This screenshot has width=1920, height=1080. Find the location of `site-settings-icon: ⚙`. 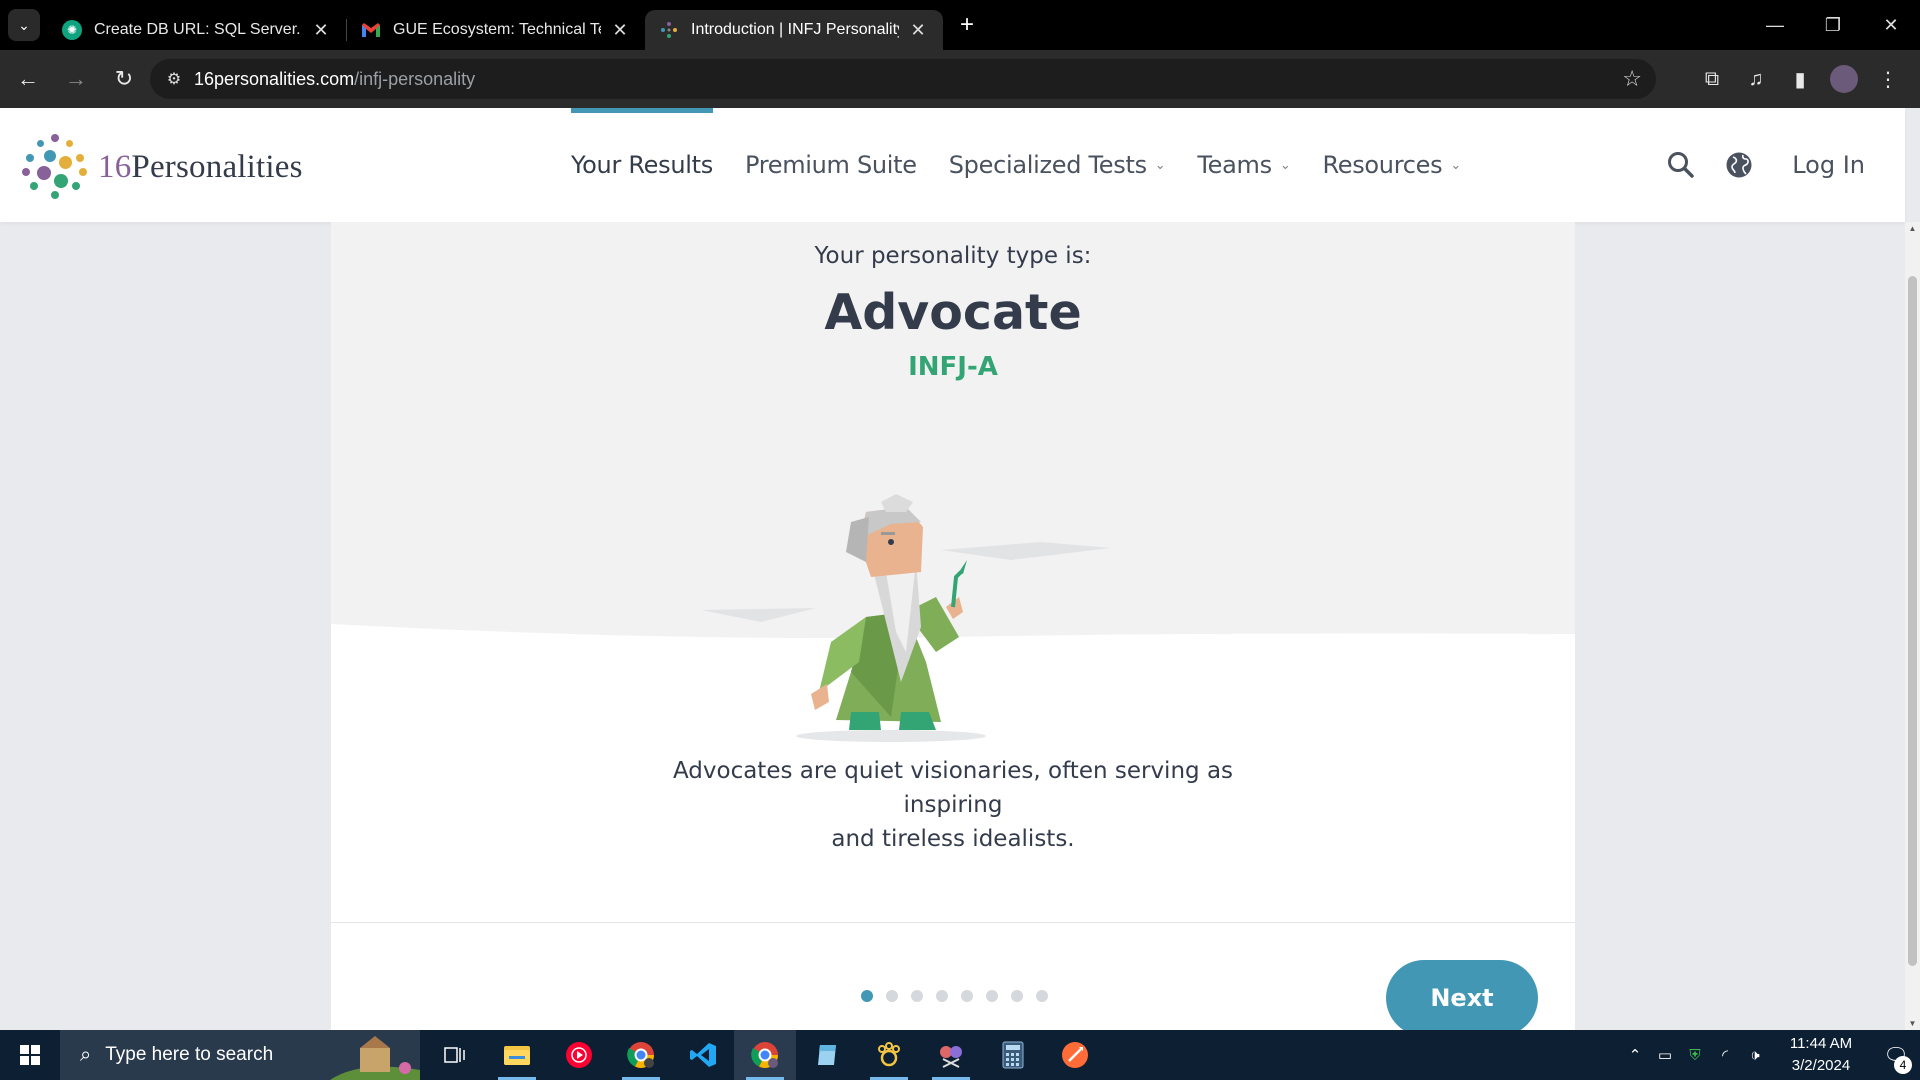

site-settings-icon: ⚙ is located at coordinates (174, 79).